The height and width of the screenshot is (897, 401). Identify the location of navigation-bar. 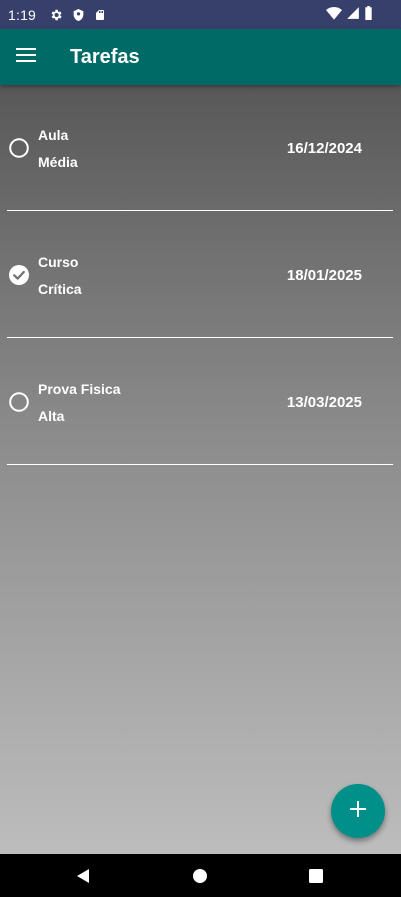
(200, 875).